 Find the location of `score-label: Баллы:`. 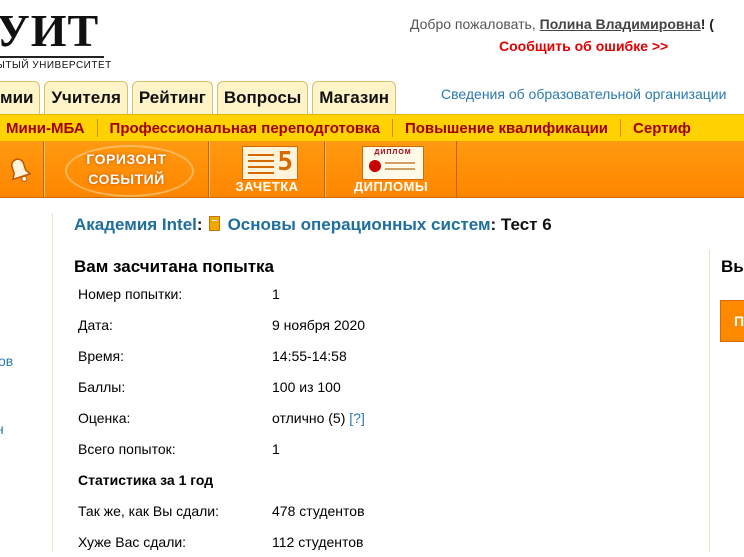

score-label: Баллы: is located at coordinates (102, 386).